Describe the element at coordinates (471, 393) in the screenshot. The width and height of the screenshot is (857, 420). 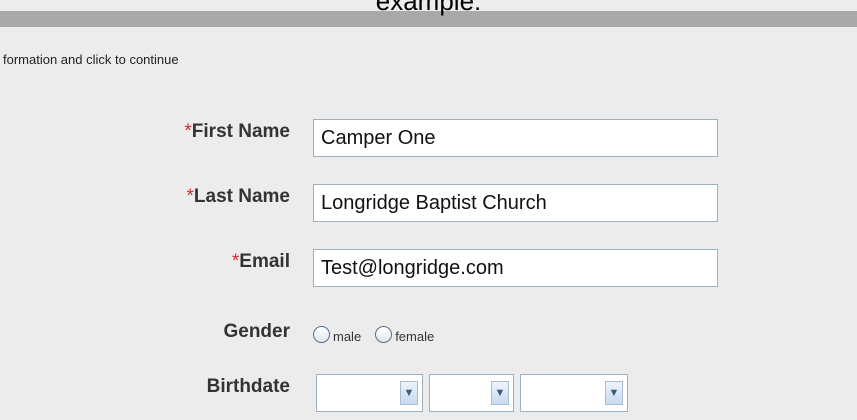
I see `birth-day-select: ▼` at that location.